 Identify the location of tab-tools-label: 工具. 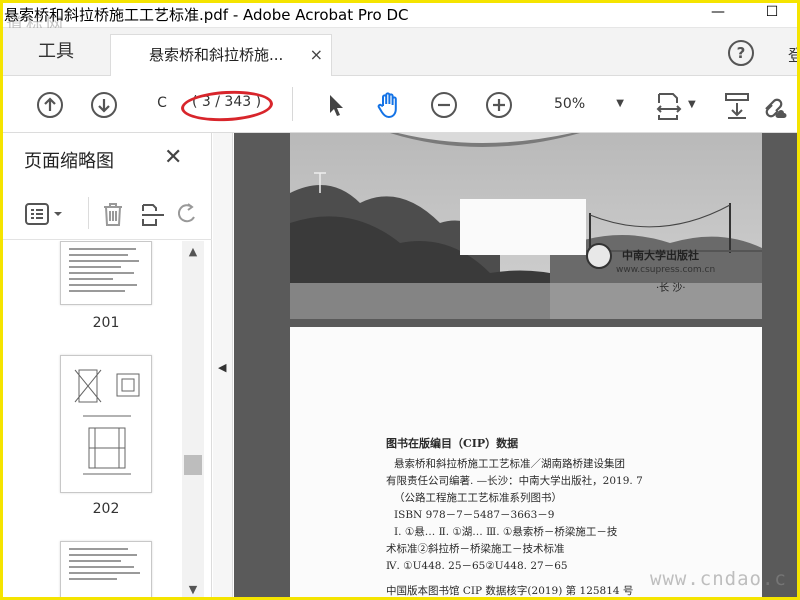
(56, 51).